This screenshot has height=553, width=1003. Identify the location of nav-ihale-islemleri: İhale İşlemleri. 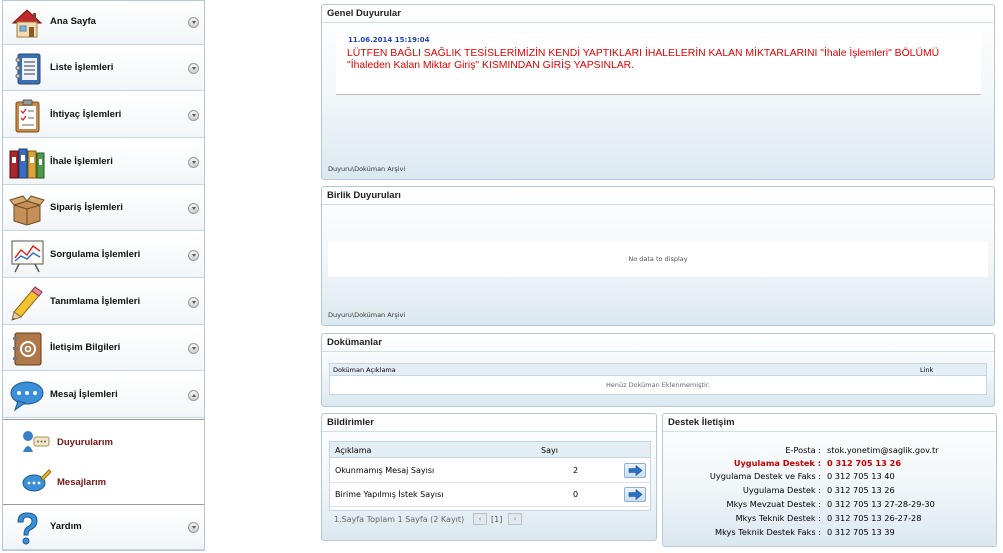
(103, 163).